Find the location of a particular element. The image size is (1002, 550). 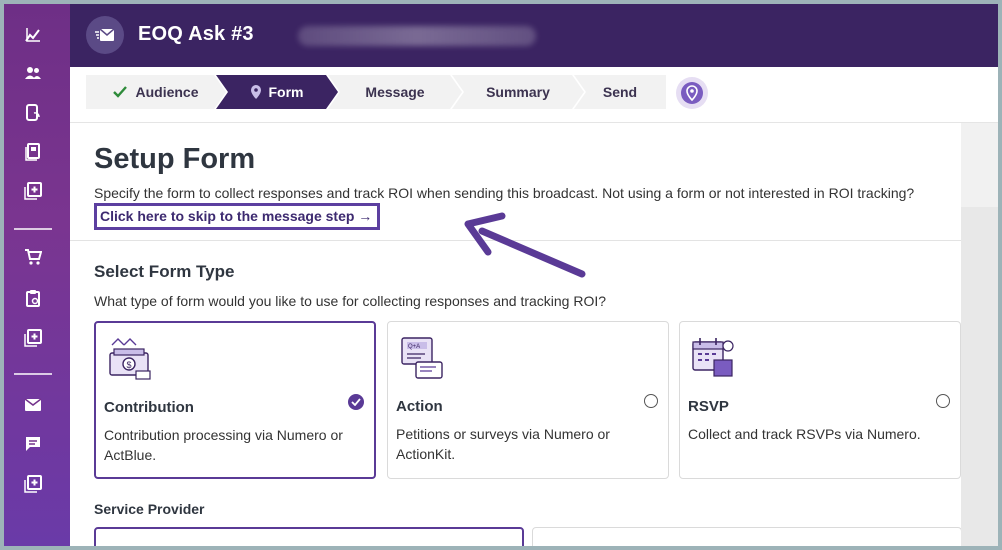

step-label: Audience is located at coordinates (167, 92).